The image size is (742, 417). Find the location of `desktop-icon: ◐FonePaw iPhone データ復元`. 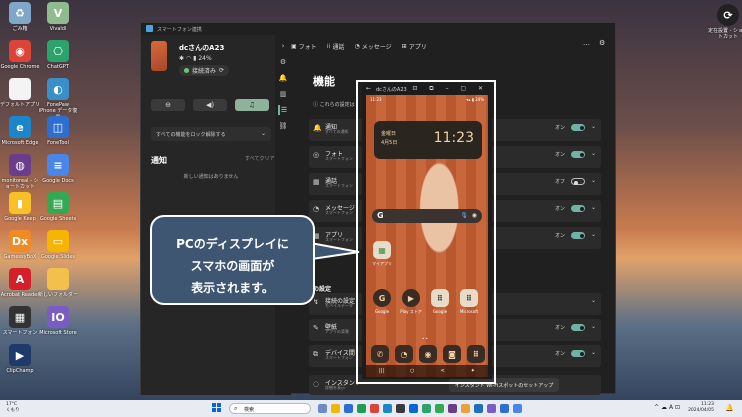

desktop-icon: ◐FonePaw iPhone データ復元 is located at coordinates (58, 99).